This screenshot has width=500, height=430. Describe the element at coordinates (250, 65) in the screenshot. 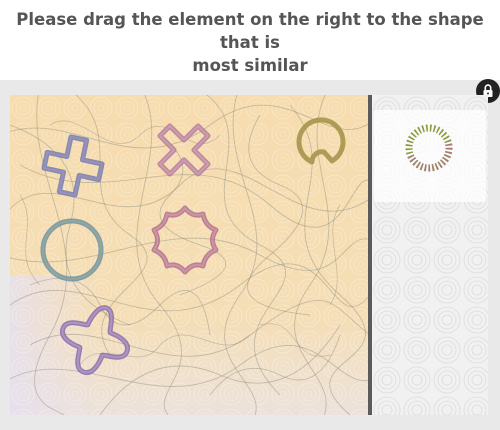

I see `instruction-line-2: most similar` at that location.